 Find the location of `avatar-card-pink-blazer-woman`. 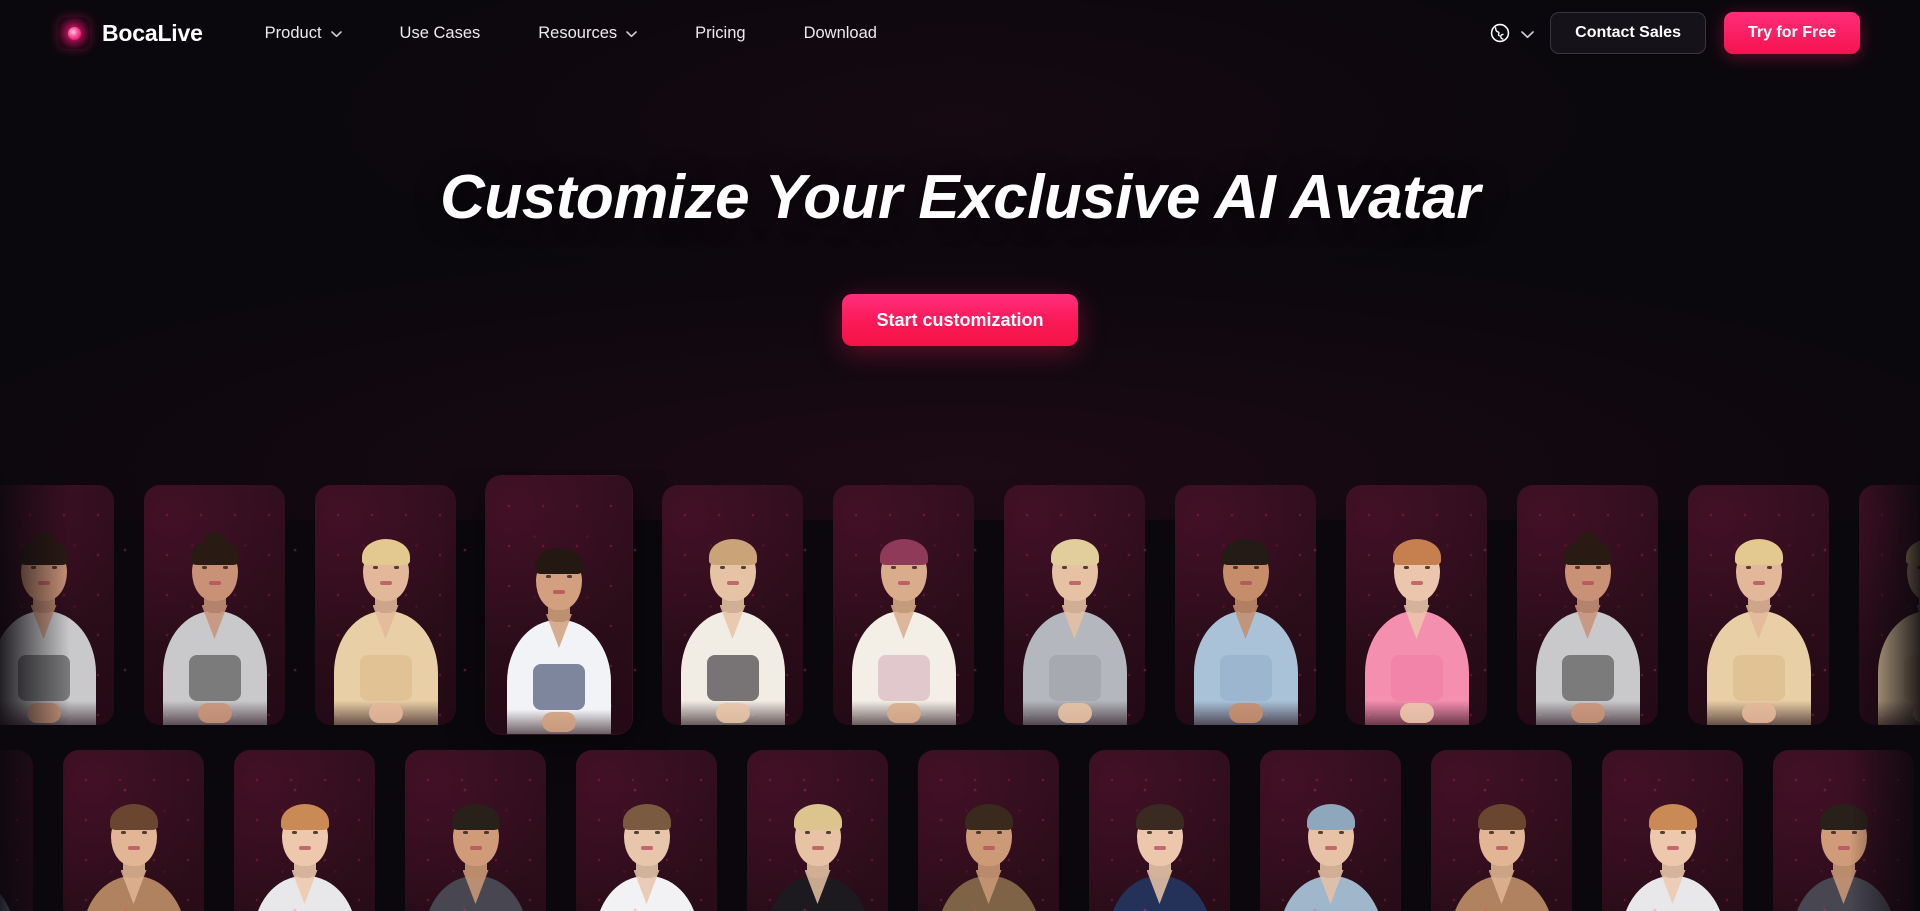

avatar-card-pink-blazer-woman is located at coordinates (1416, 605).